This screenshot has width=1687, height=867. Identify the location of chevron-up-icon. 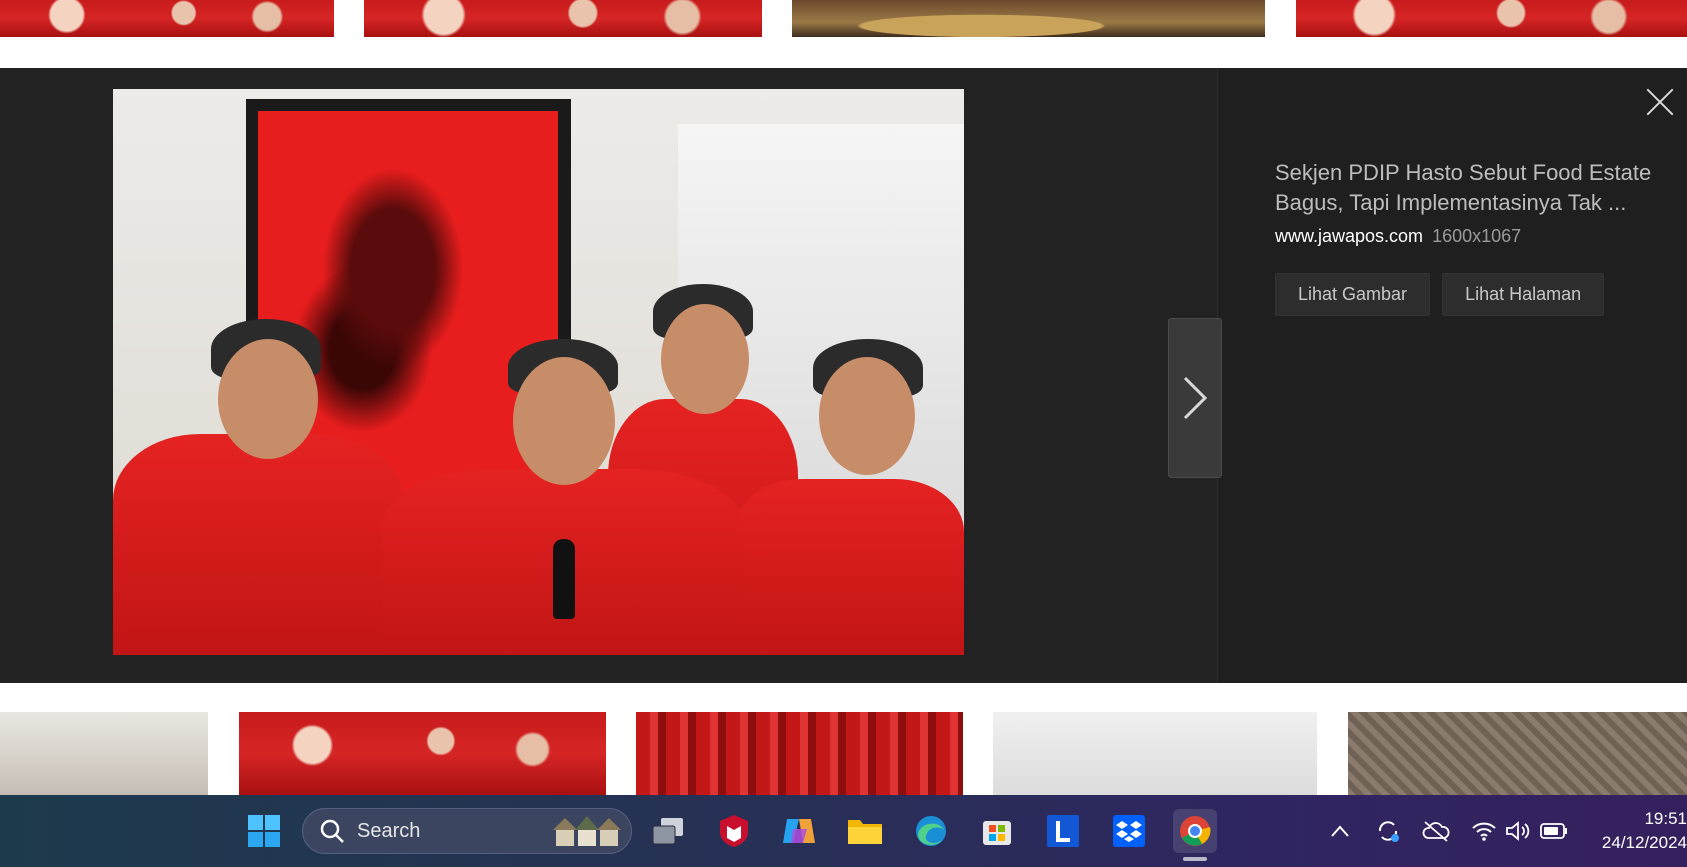
(1340, 831).